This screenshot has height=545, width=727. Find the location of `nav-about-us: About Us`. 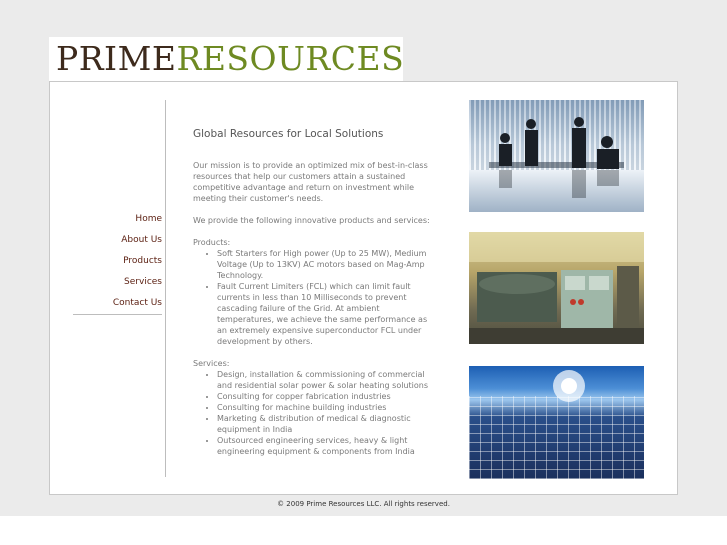

nav-about-us: About Us is located at coordinates (117, 241).